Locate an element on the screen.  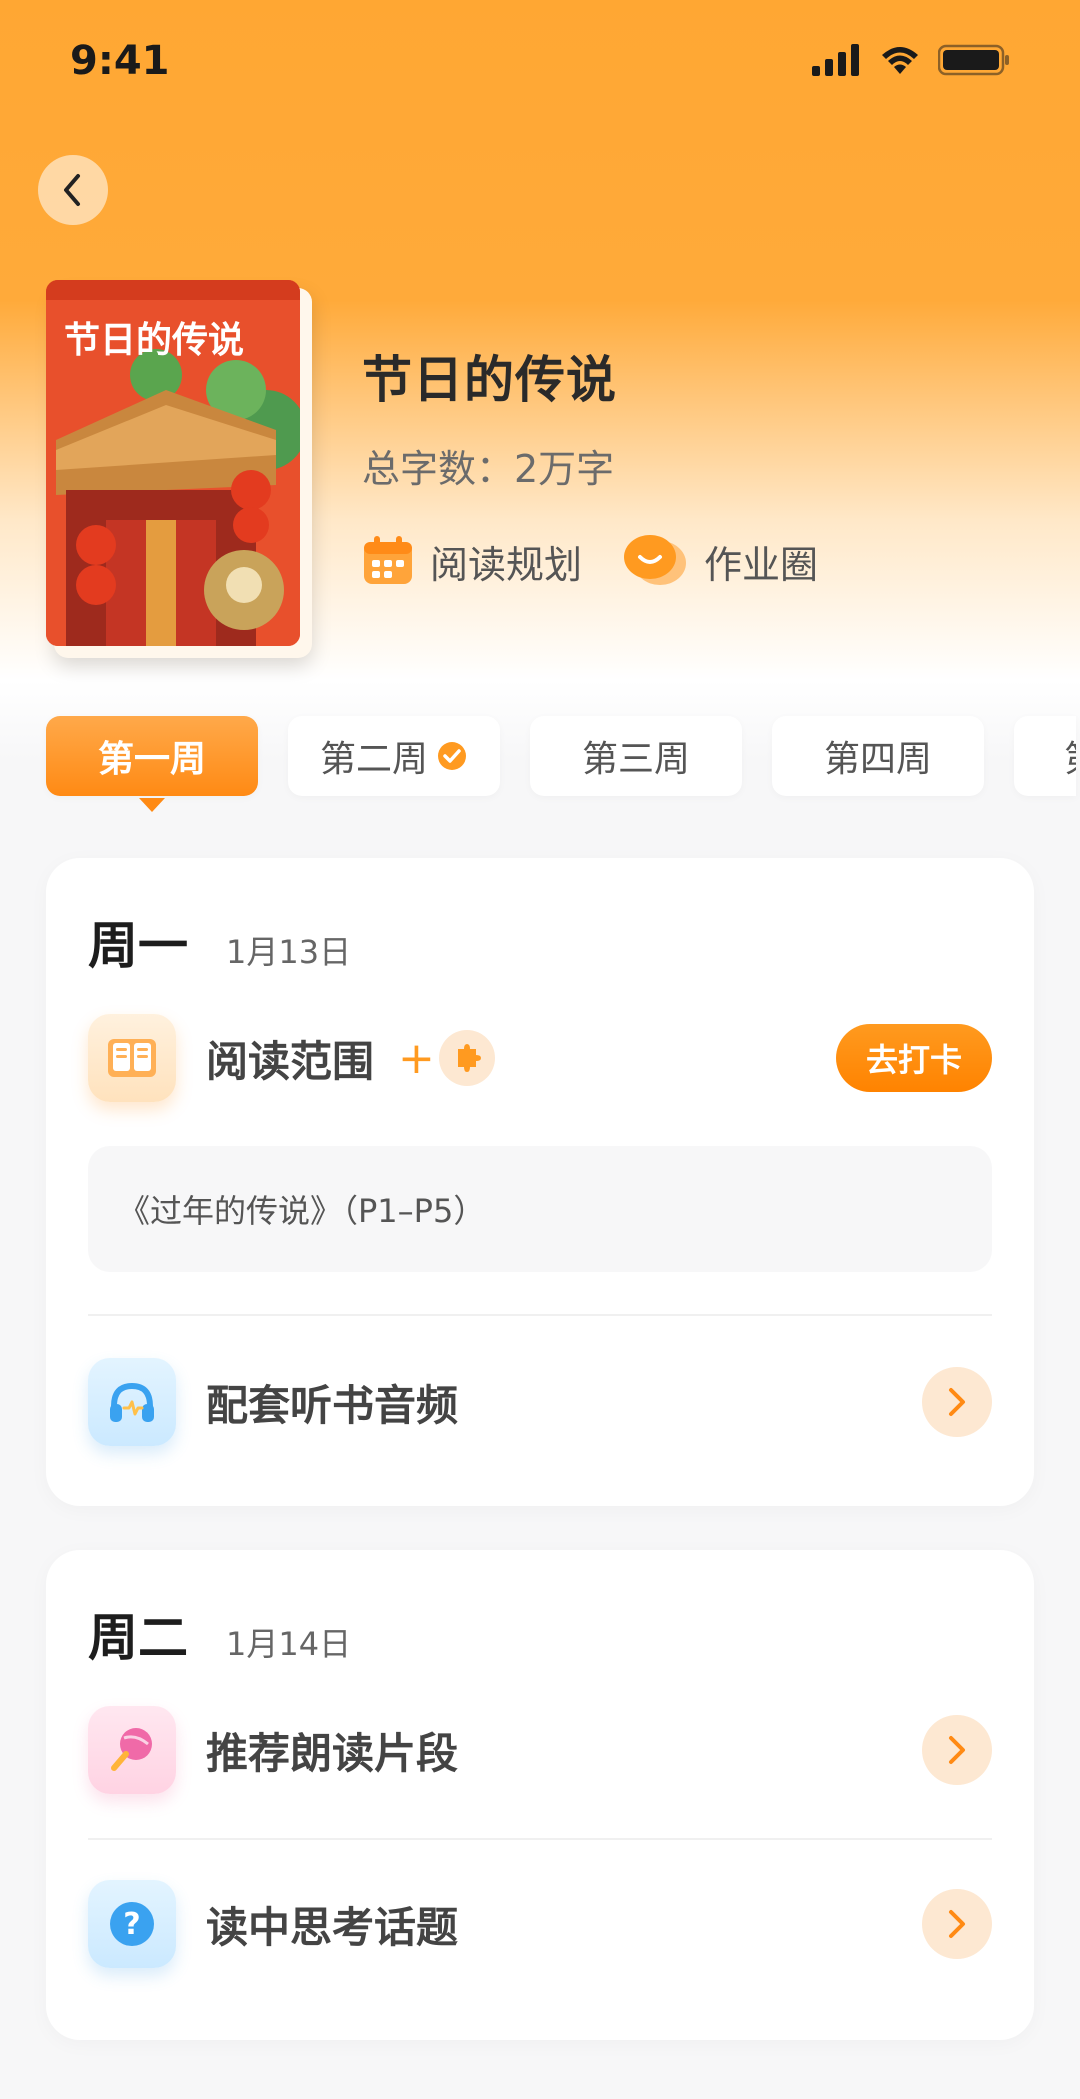
recommended-reading-arrow-button is located at coordinates (957, 1750).